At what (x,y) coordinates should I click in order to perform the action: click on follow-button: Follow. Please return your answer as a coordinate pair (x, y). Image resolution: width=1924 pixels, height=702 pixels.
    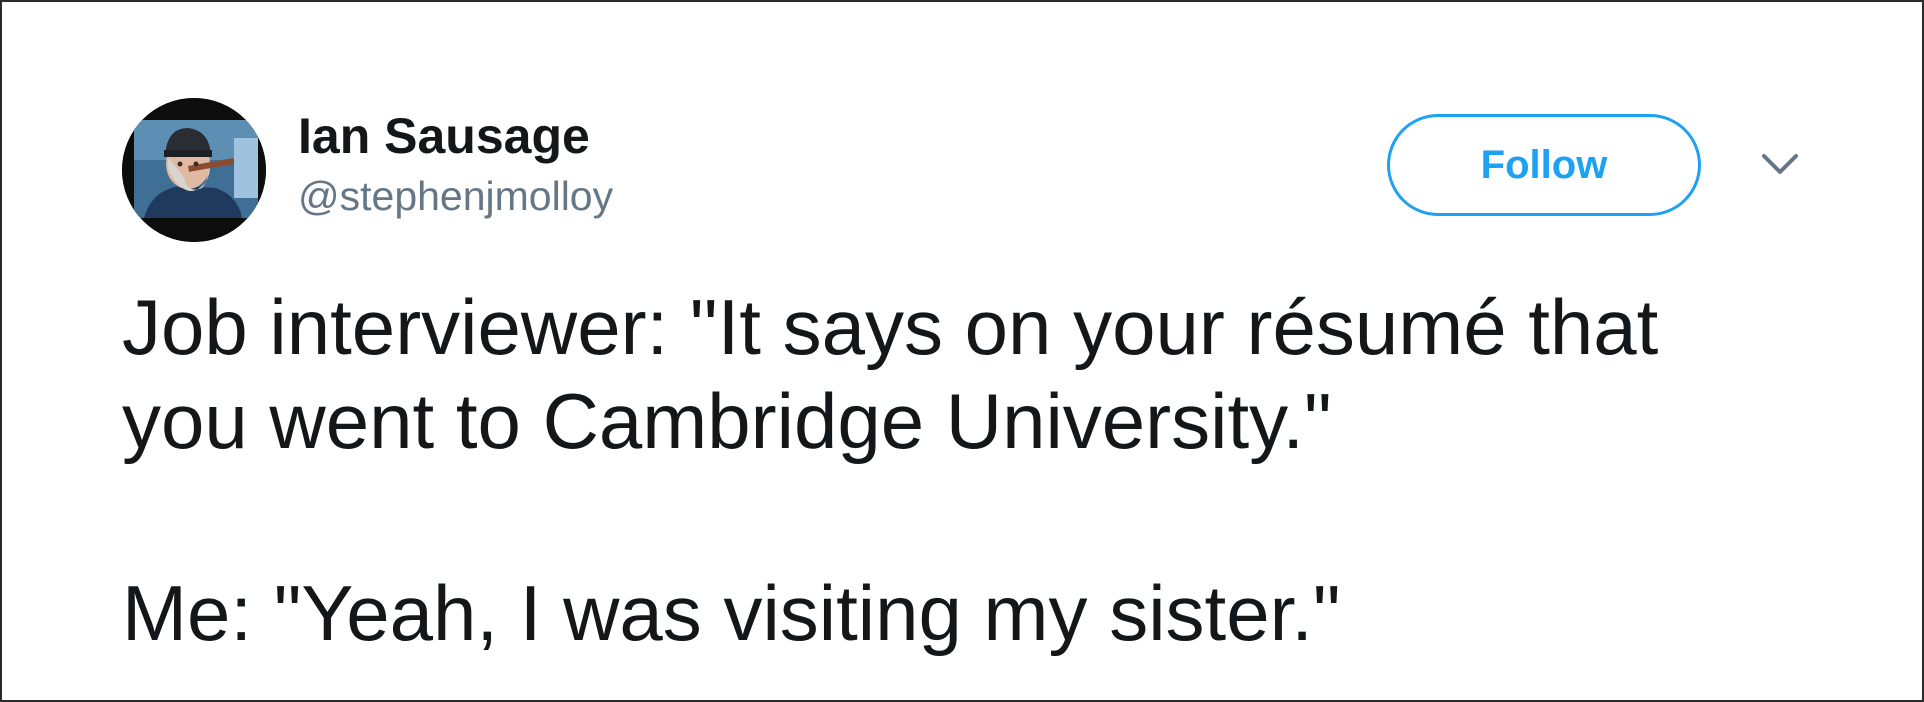
    Looking at the image, I should click on (1544, 165).